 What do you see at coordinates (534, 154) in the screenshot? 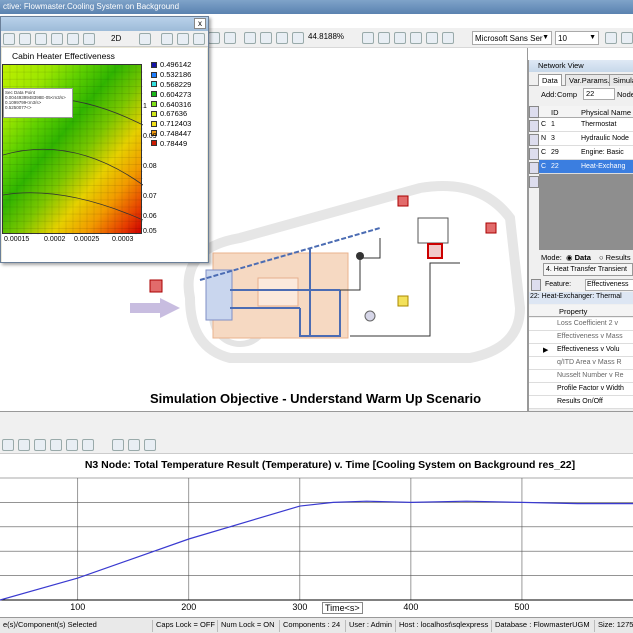
I see `refresh-icon` at bounding box center [534, 154].